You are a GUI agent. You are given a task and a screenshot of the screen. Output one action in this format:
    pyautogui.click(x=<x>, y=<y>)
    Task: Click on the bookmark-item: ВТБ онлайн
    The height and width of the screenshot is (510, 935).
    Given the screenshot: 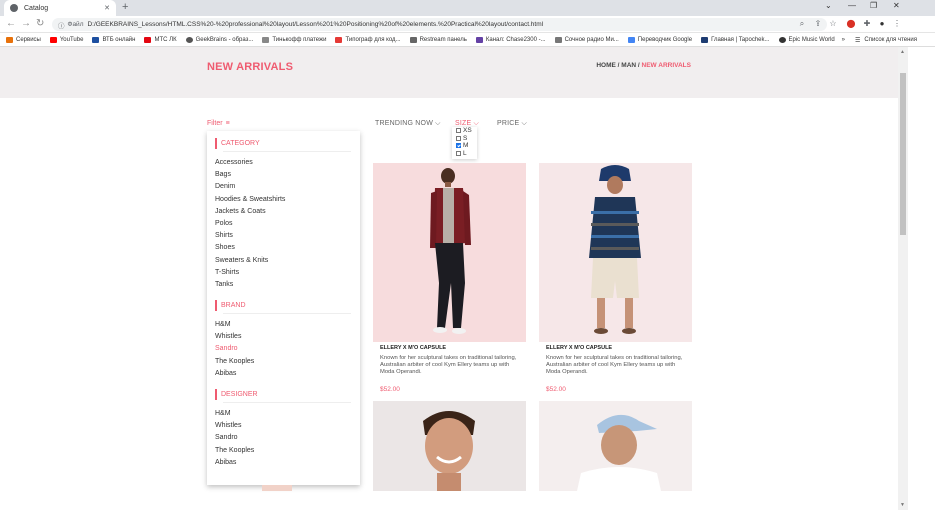 What is the action you would take?
    pyautogui.click(x=113, y=39)
    